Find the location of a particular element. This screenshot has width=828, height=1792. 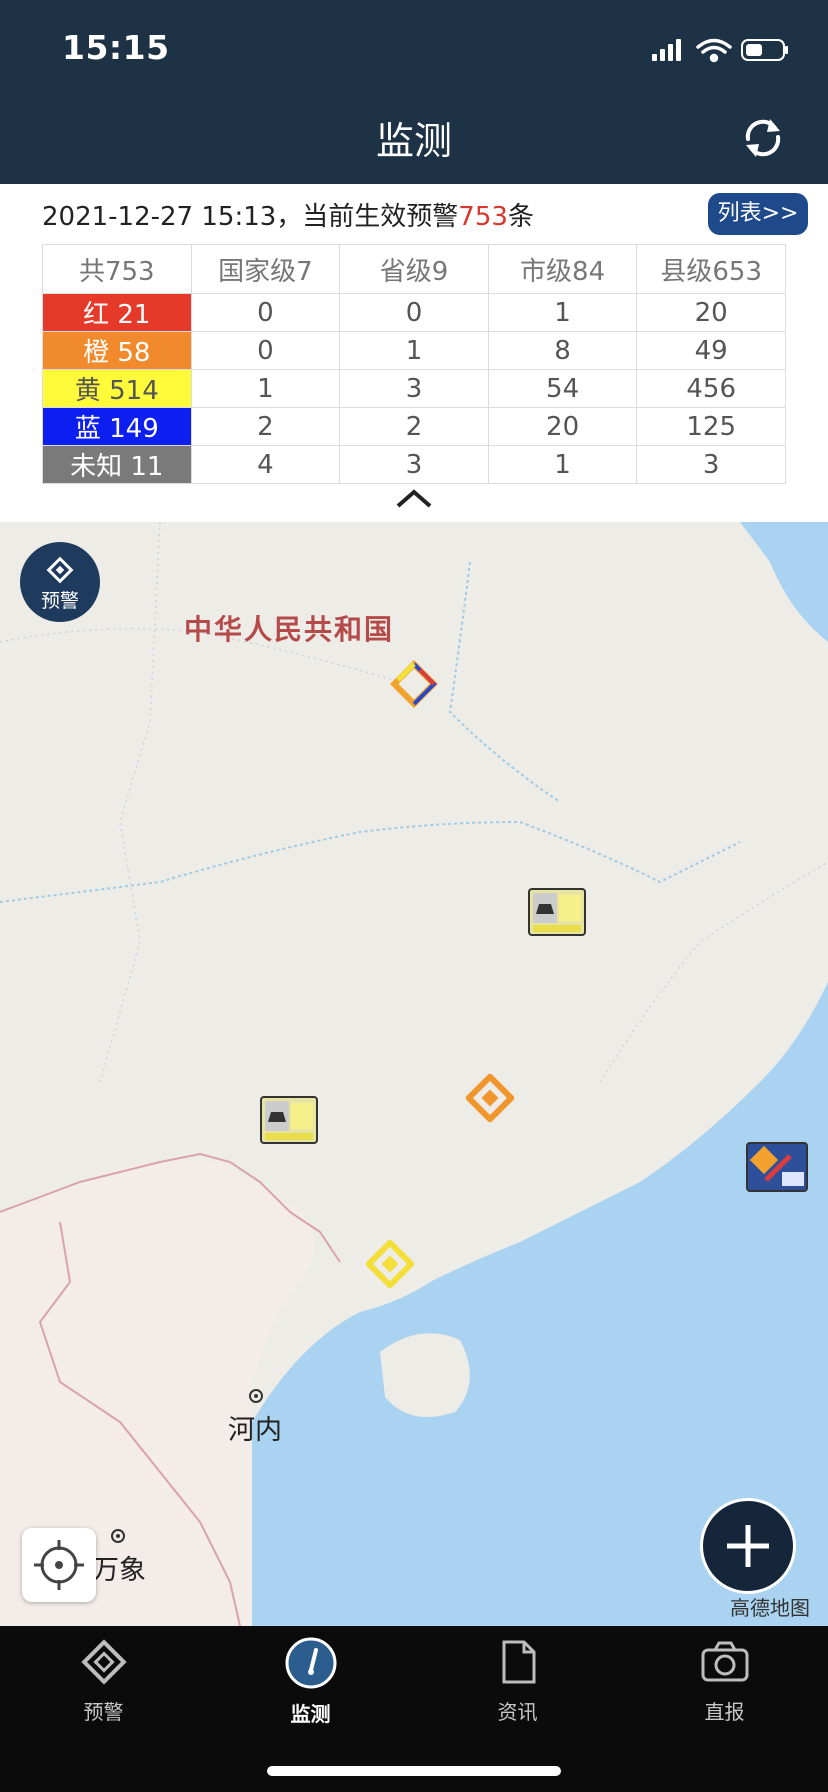

table-cell: 54 is located at coordinates (562, 388).